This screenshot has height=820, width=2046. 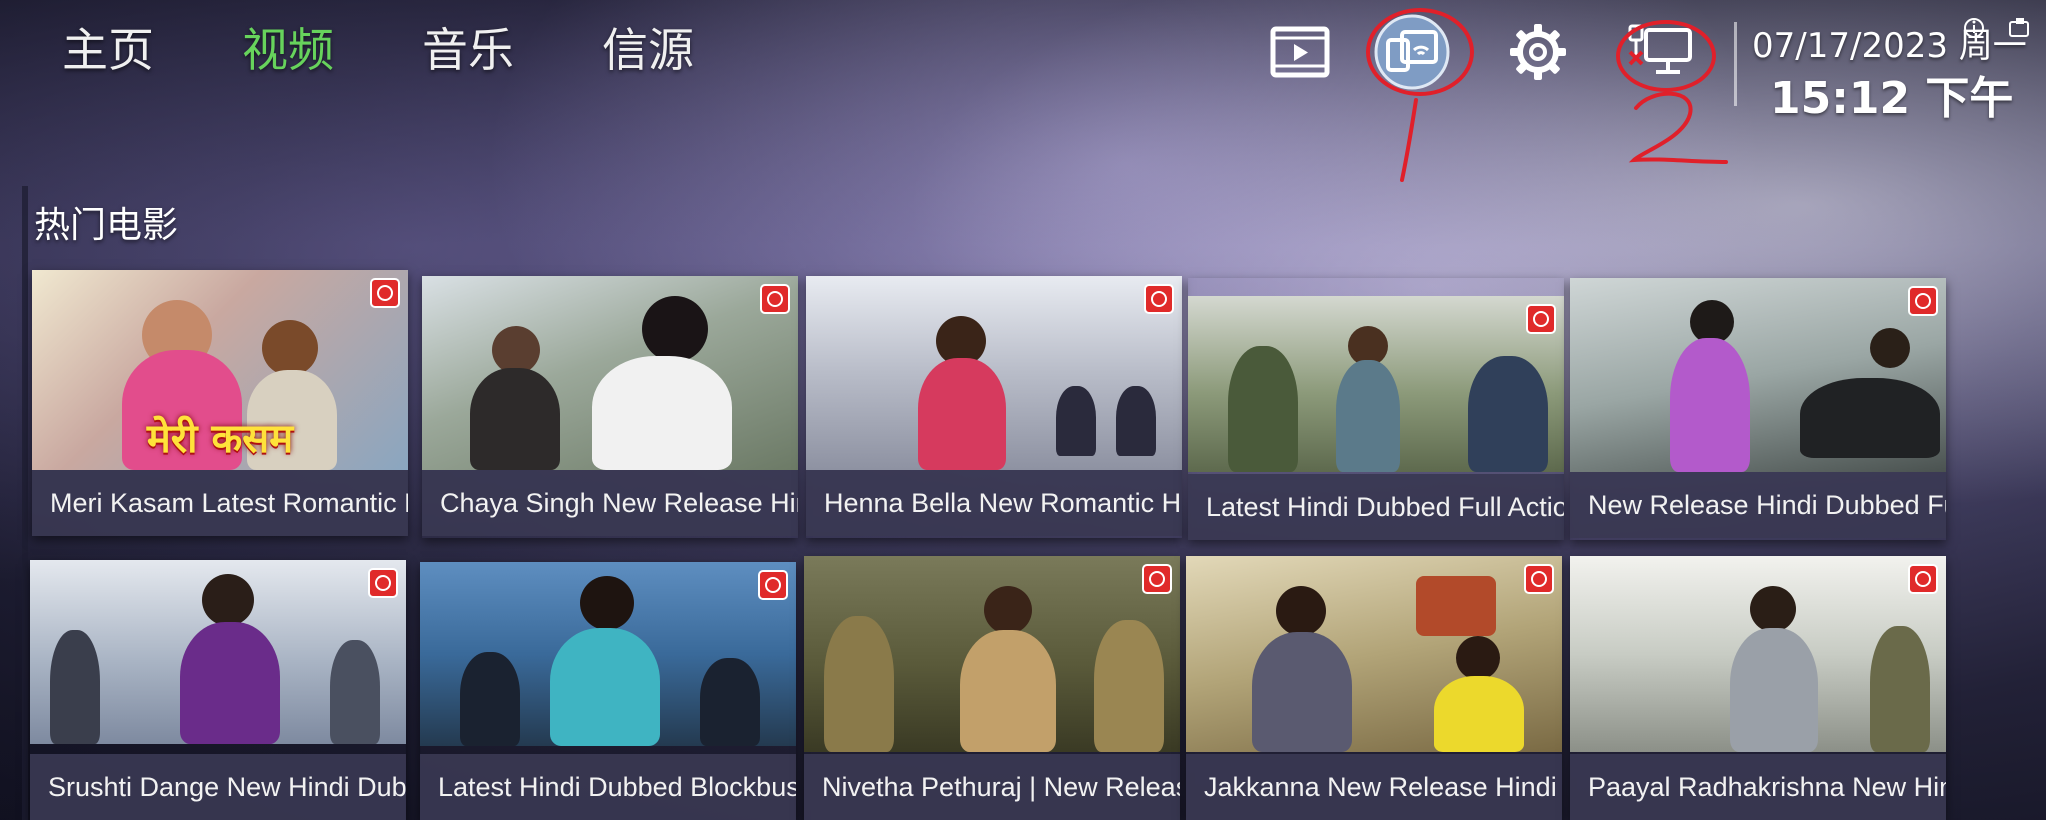 I want to click on tab-home: 主页, so click(x=108, y=47).